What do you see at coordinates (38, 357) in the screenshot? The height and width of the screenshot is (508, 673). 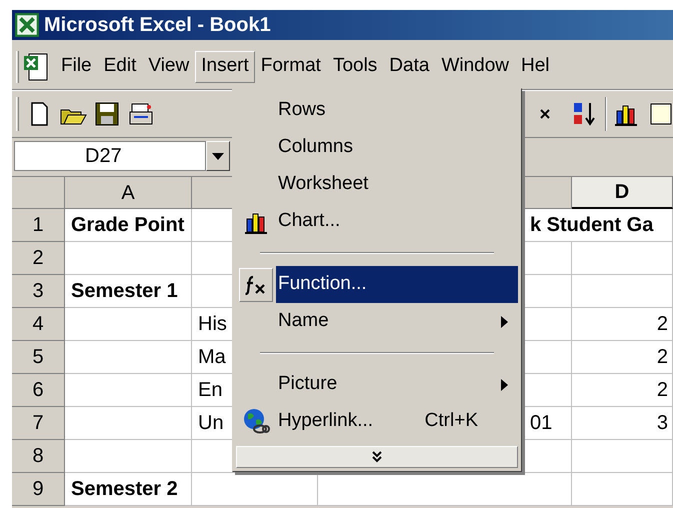 I see `row-header: 5` at bounding box center [38, 357].